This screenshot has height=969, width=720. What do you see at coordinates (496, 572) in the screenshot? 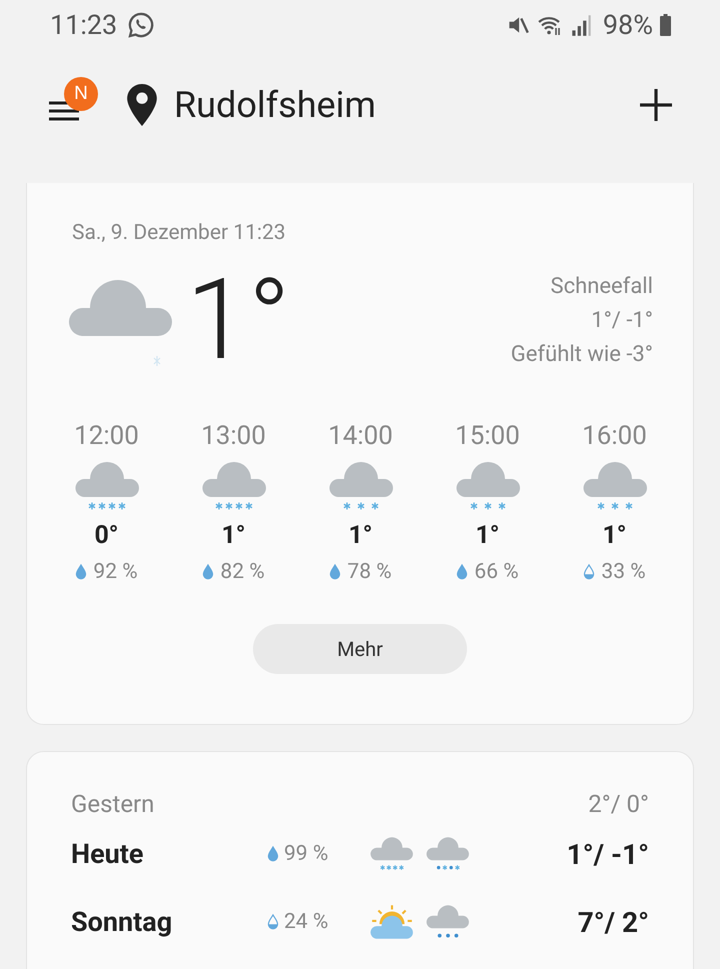
I see `precipitation-chance: 66 %` at bounding box center [496, 572].